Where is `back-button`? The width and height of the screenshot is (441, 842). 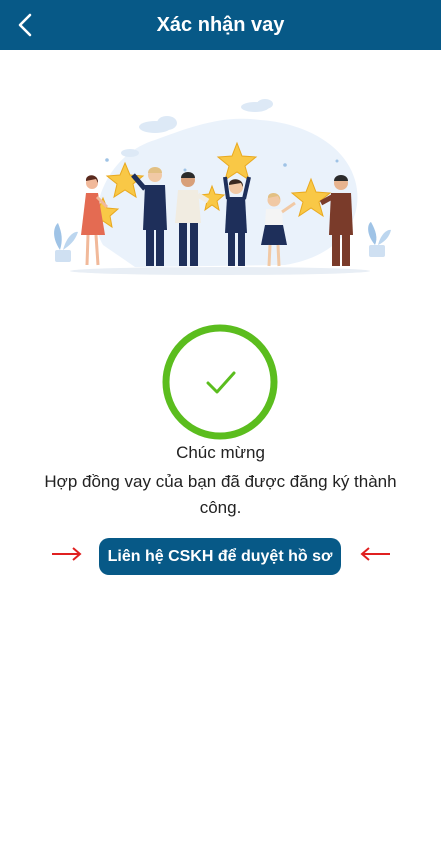 back-button is located at coordinates (26, 25).